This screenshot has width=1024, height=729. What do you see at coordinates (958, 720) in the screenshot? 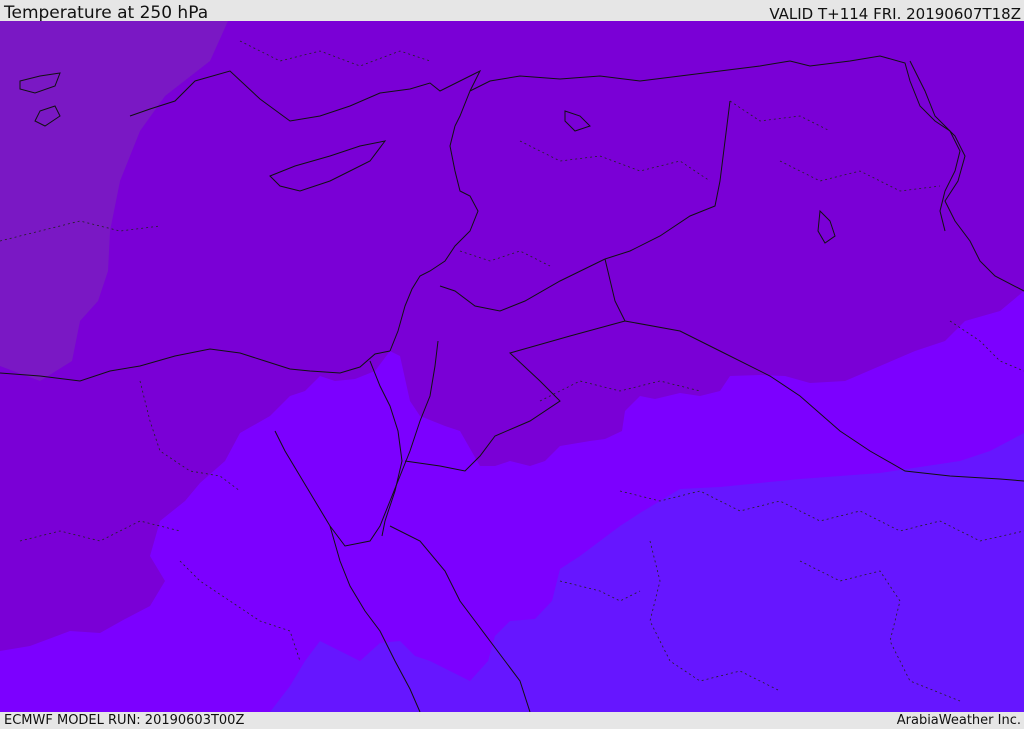
I see `credit-label: ArabiaWeather Inc.` at bounding box center [958, 720].